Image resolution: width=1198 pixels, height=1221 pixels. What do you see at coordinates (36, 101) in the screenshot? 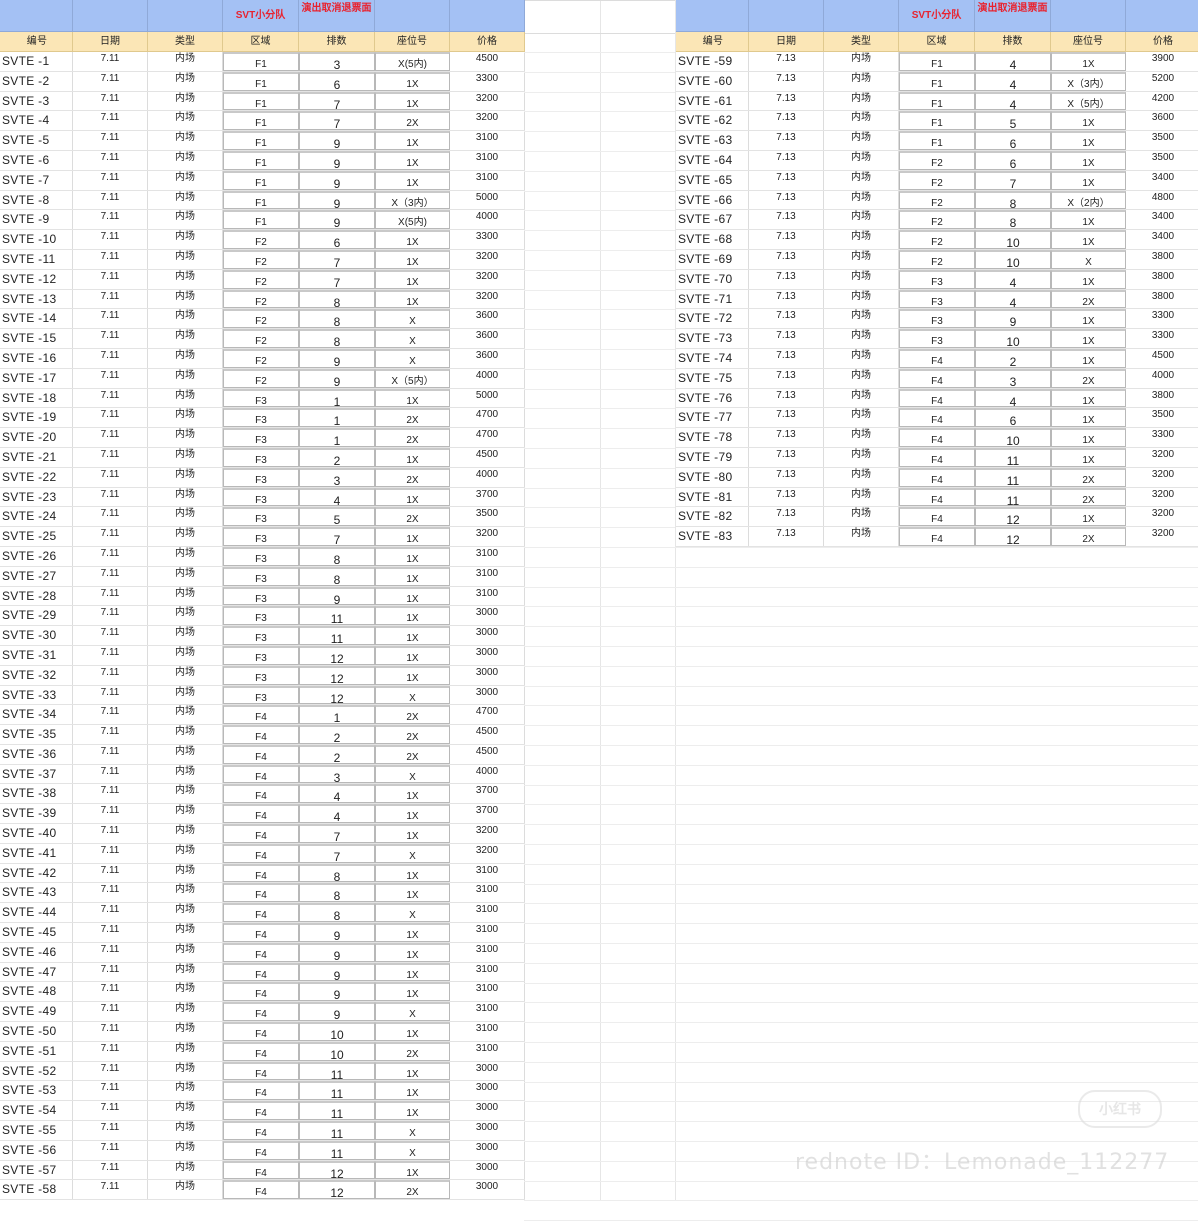
I see `id-cell: SVTE -3` at bounding box center [36, 101].